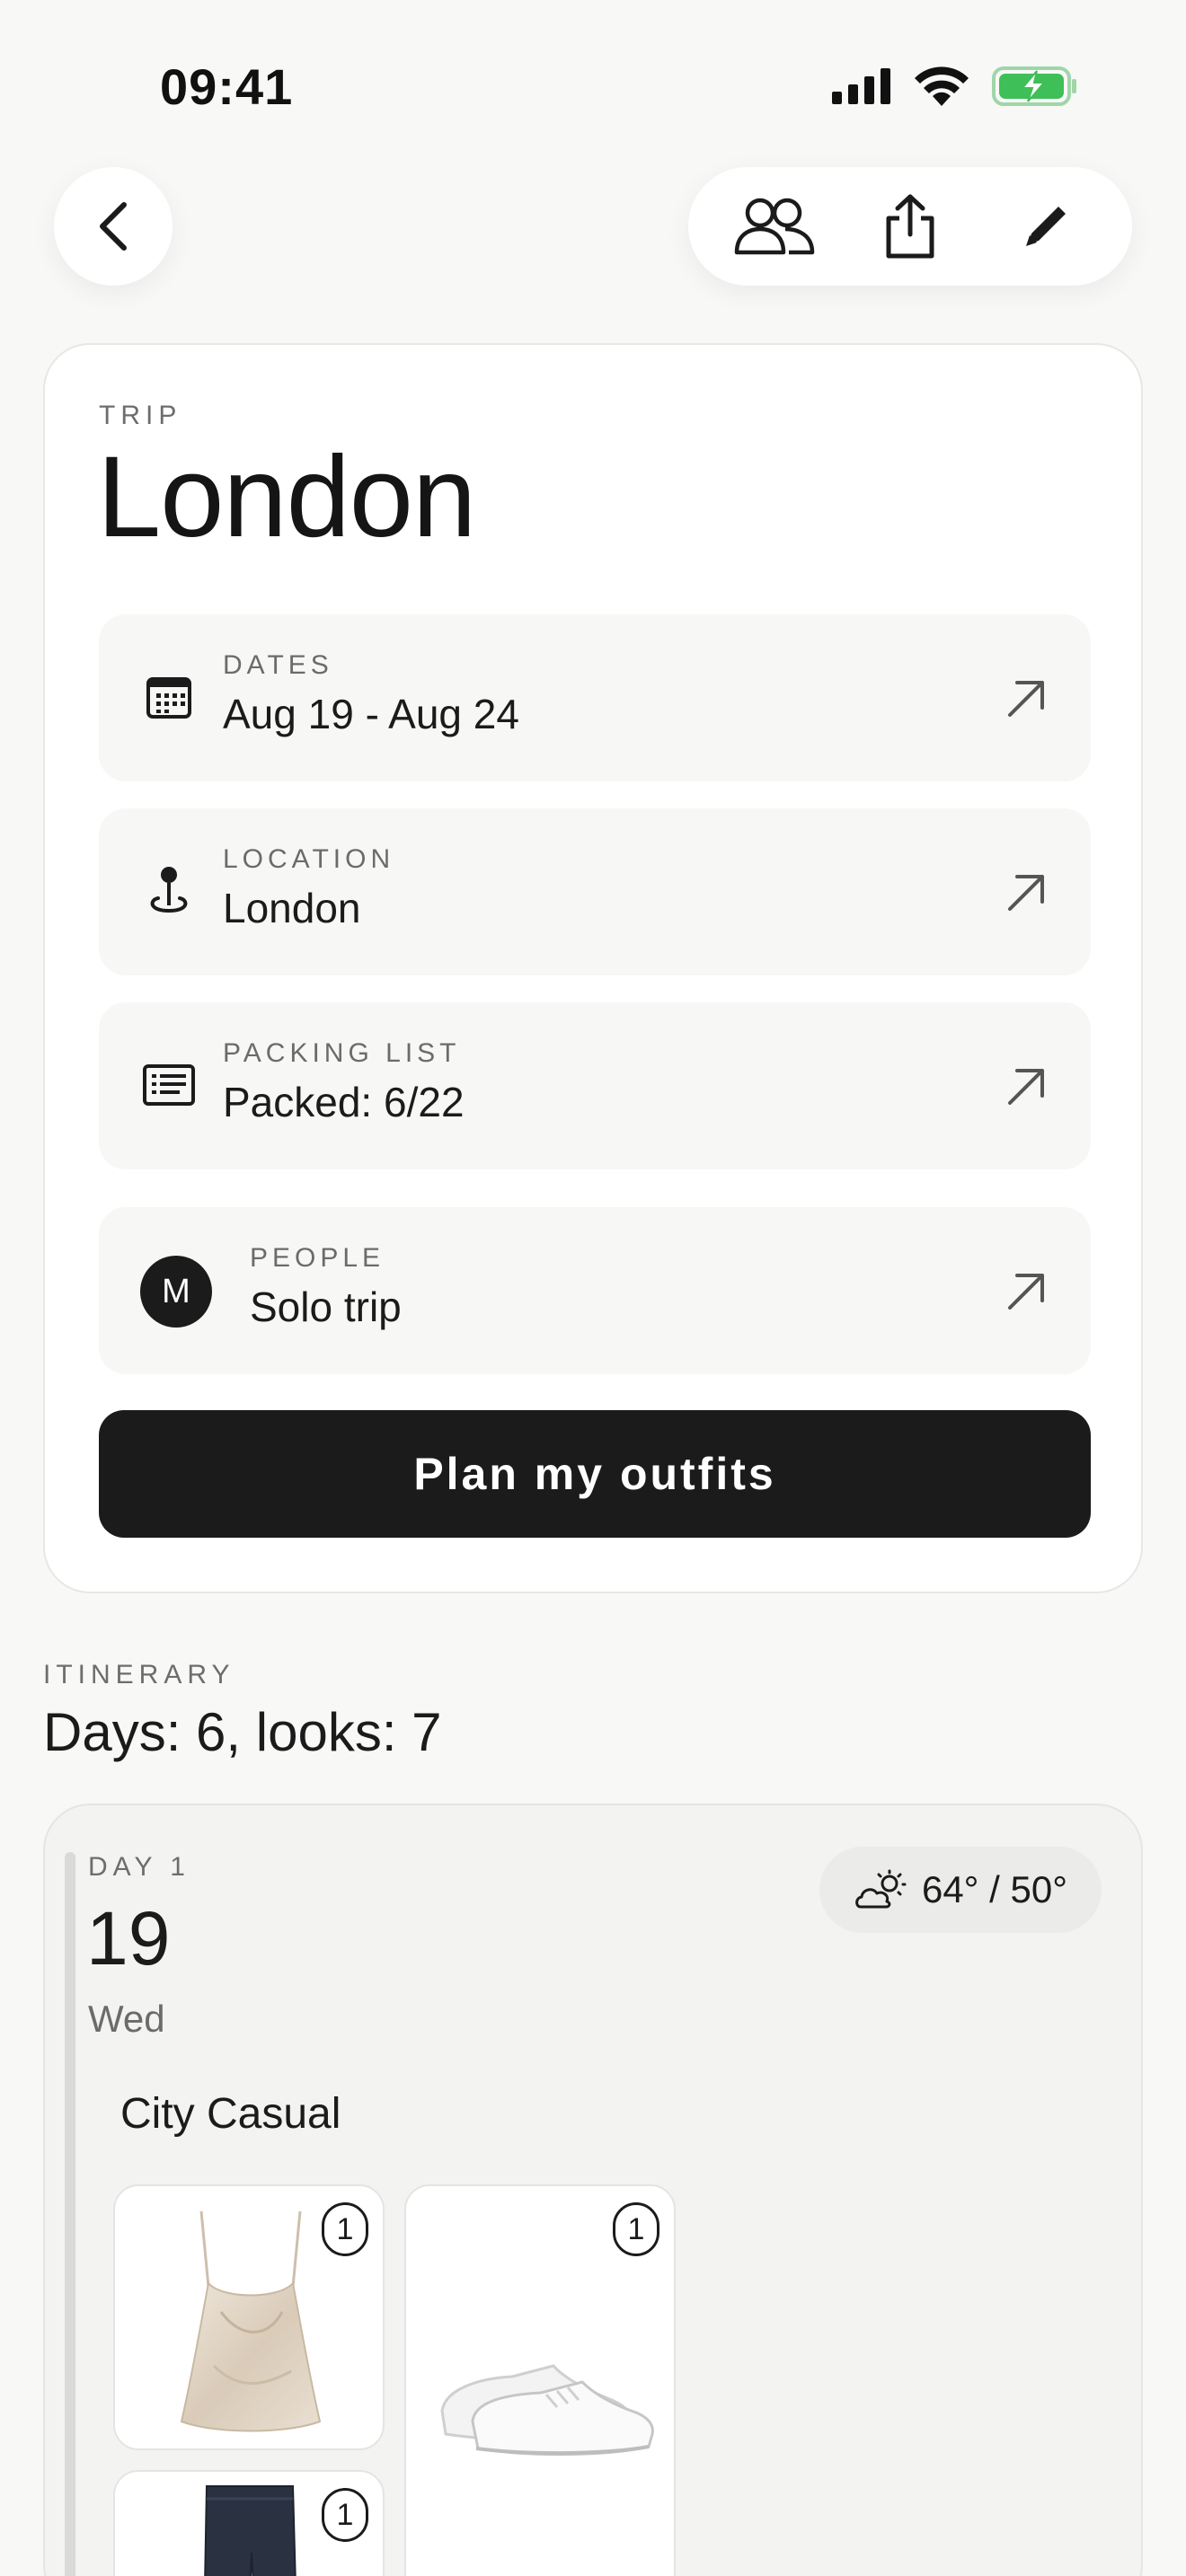 The image size is (1186, 2576). I want to click on status-icons, so click(955, 86).